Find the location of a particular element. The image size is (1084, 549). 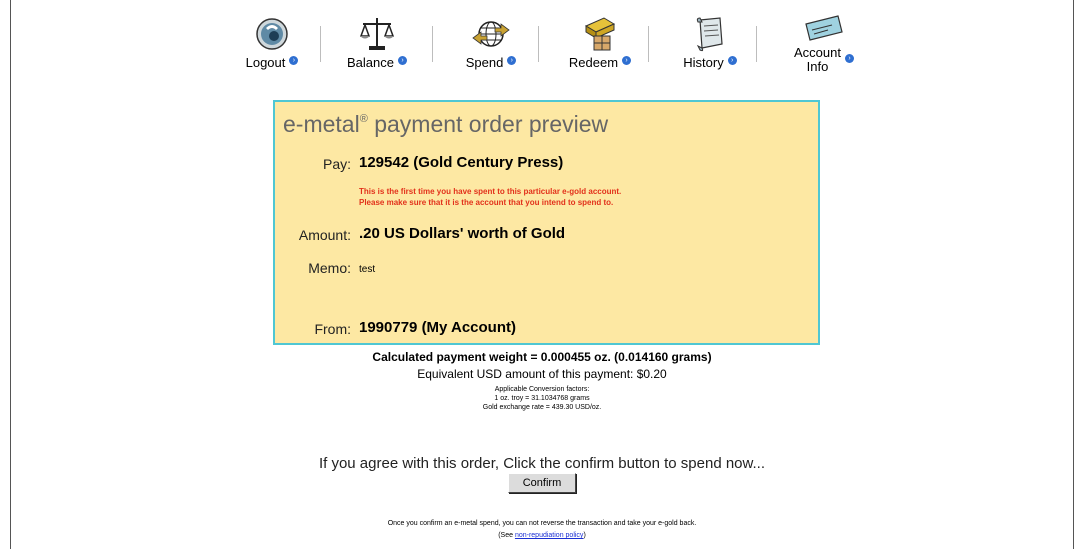

nav-history: History › is located at coordinates (710, 49).